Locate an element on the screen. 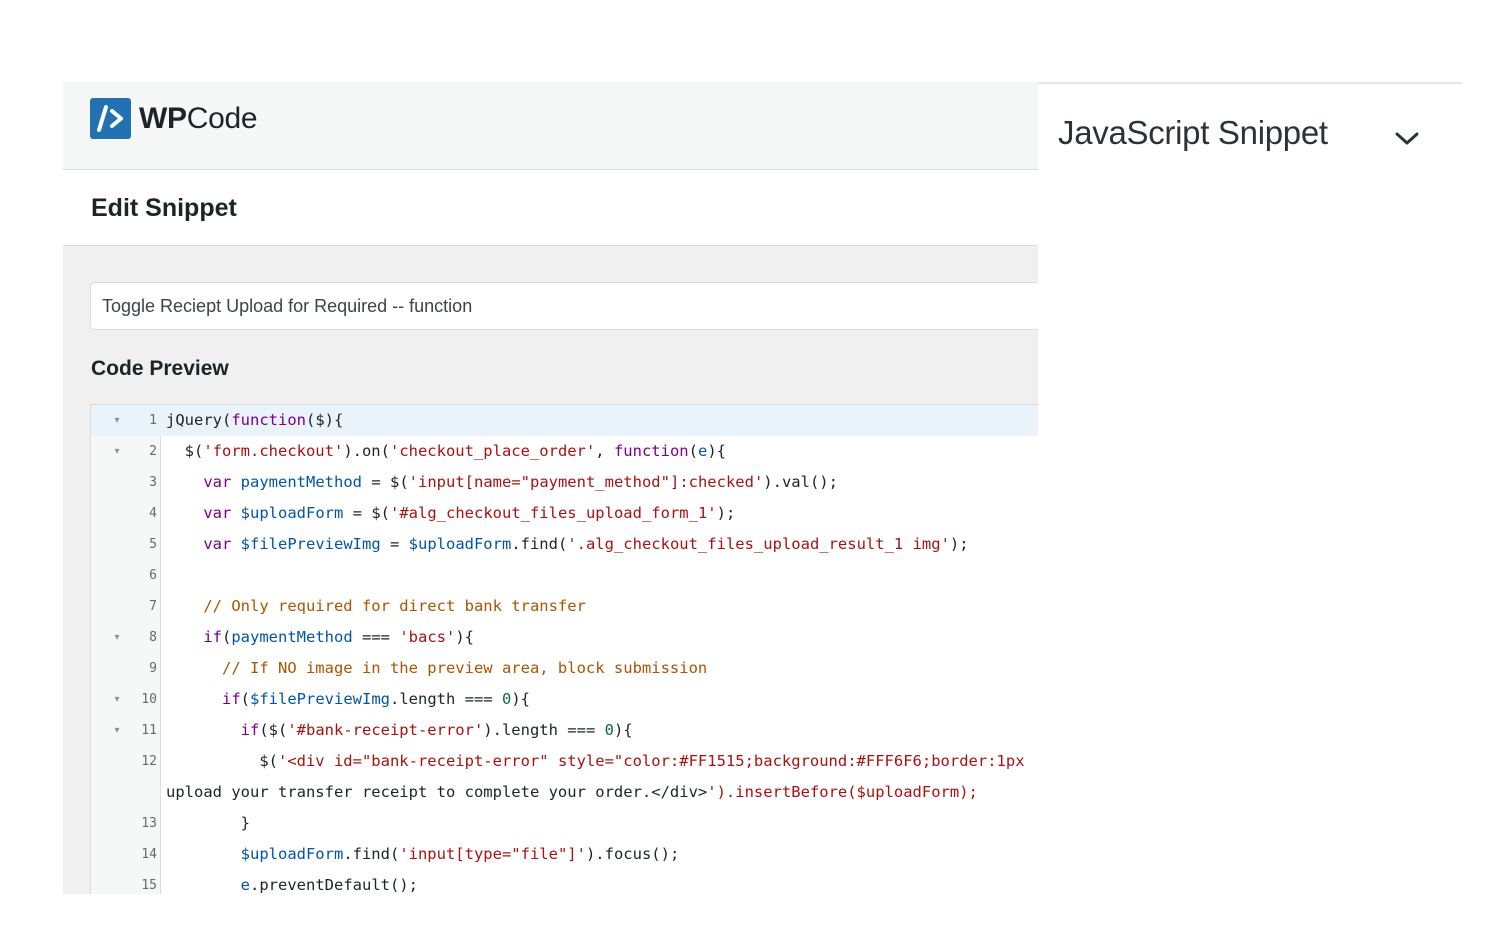 Image resolution: width=1500 pixels, height=938 pixels. brand-name: WPCode is located at coordinates (198, 118).